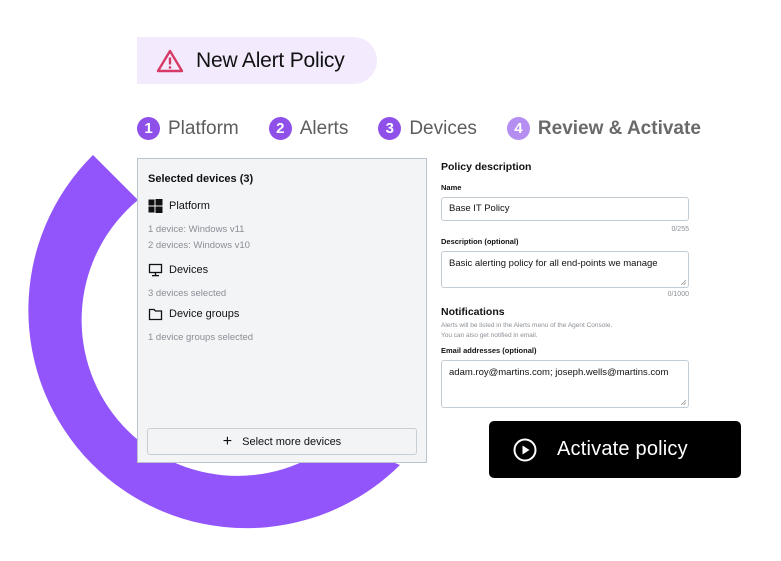 This screenshot has width=781, height=561. What do you see at coordinates (292, 441) in the screenshot?
I see `select-more-label: Select more devices` at bounding box center [292, 441].